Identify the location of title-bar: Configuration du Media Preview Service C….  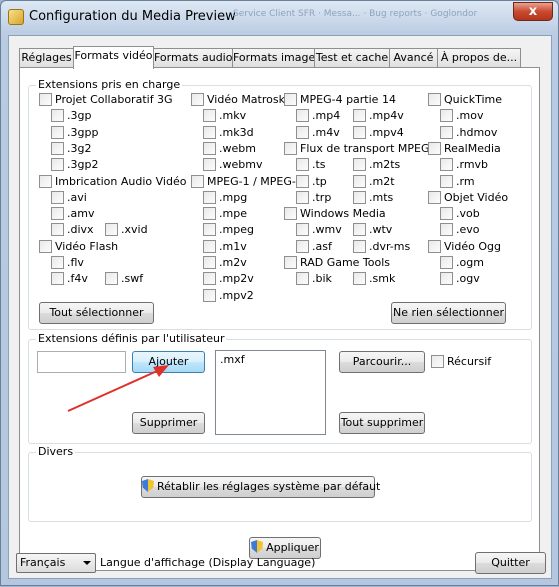
(279, 17).